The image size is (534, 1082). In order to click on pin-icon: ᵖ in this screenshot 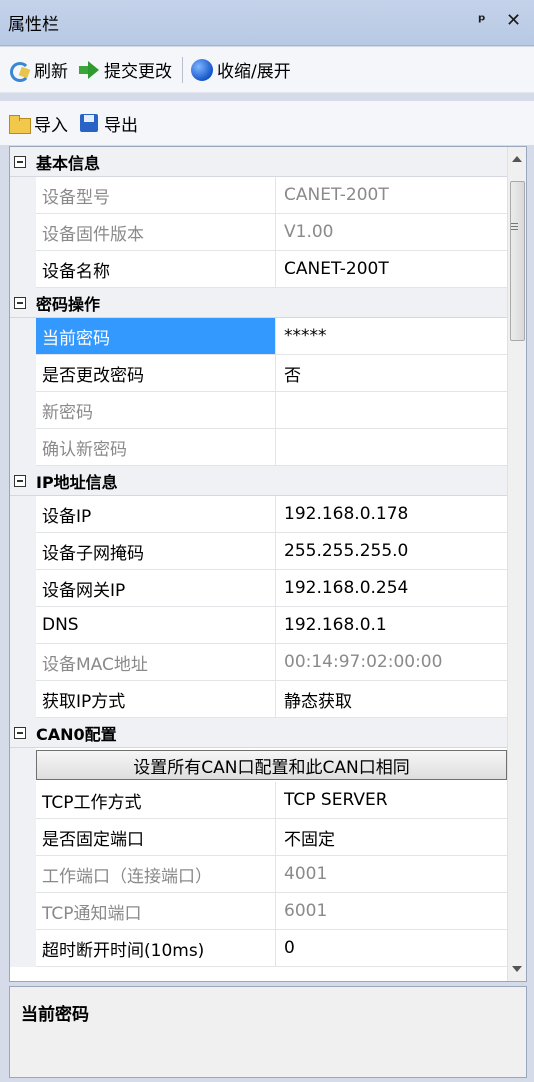, I will do `click(482, 20)`.